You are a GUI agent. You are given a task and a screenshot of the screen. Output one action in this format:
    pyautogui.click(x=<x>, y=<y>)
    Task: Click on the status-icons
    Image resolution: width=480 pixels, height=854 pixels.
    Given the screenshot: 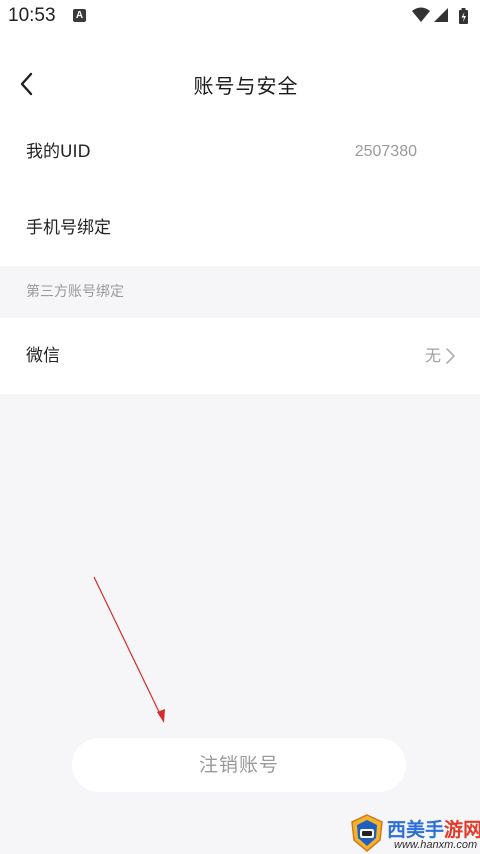 What is the action you would take?
    pyautogui.click(x=441, y=16)
    